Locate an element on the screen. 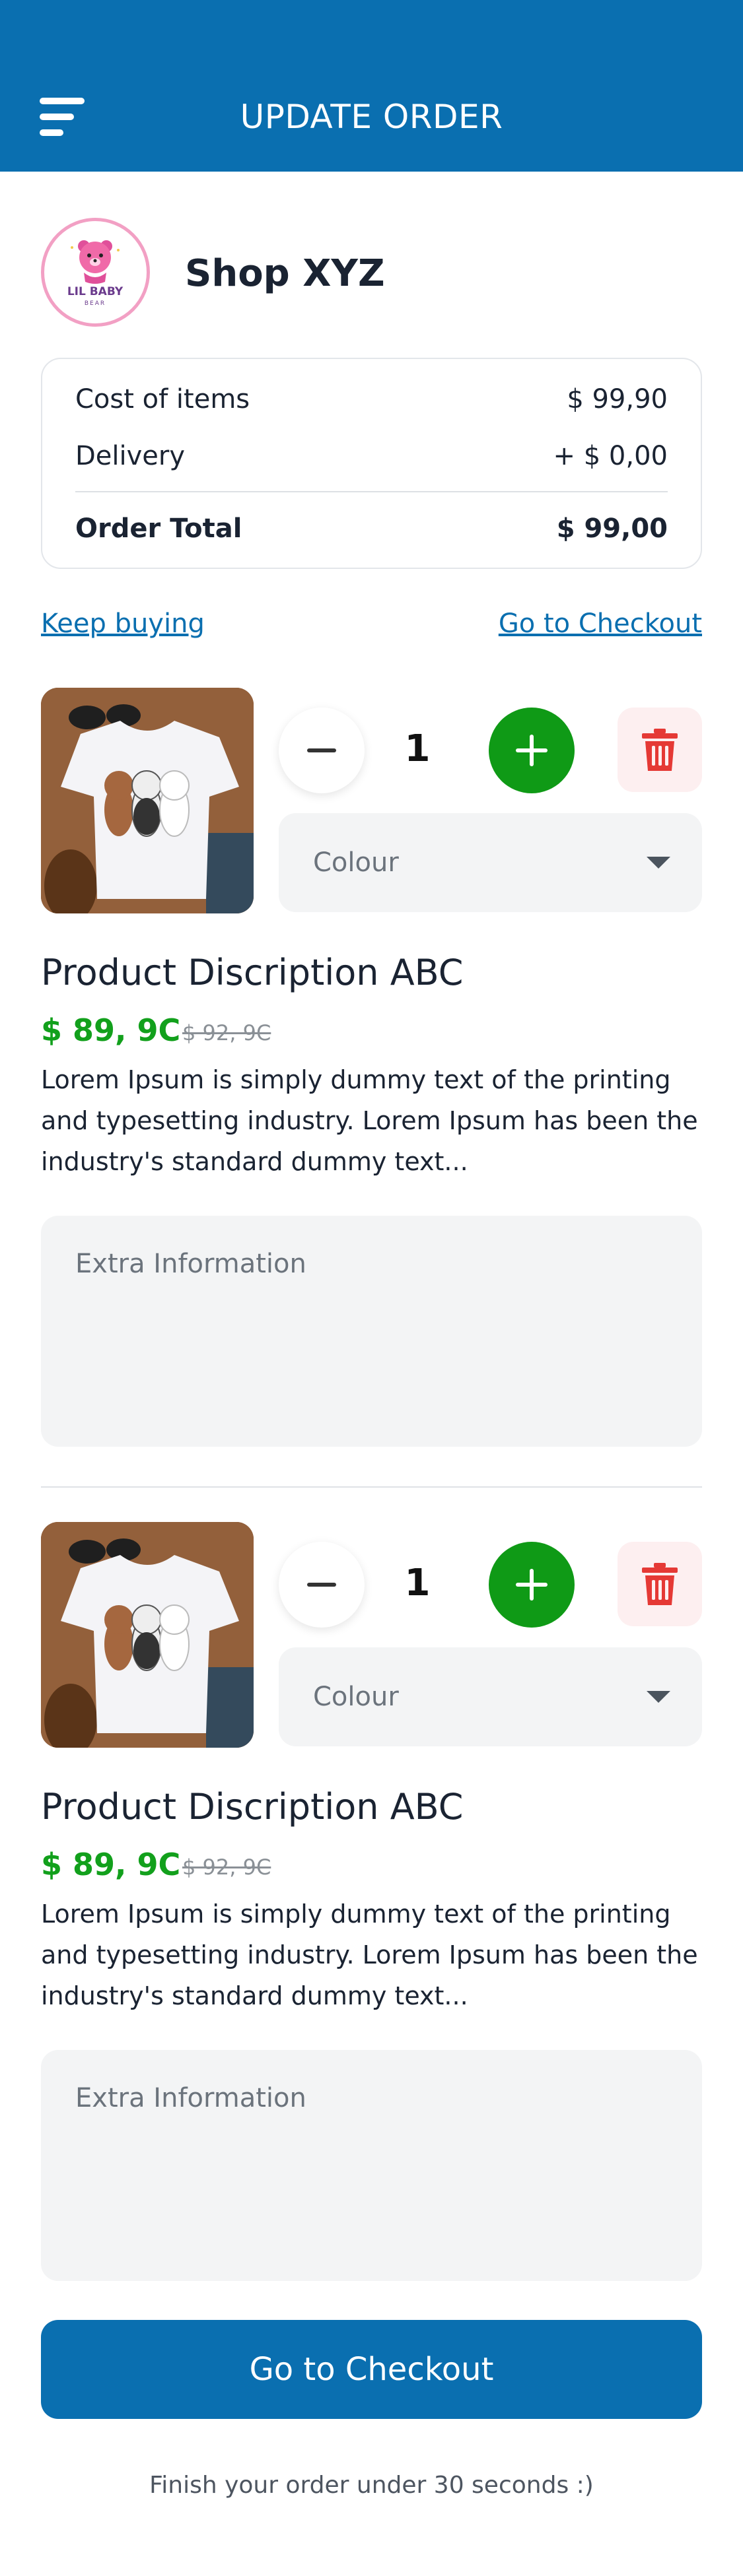 This screenshot has height=2576, width=743. cost-of-items-row: Cost of items $ 99,90 is located at coordinates (371, 399).